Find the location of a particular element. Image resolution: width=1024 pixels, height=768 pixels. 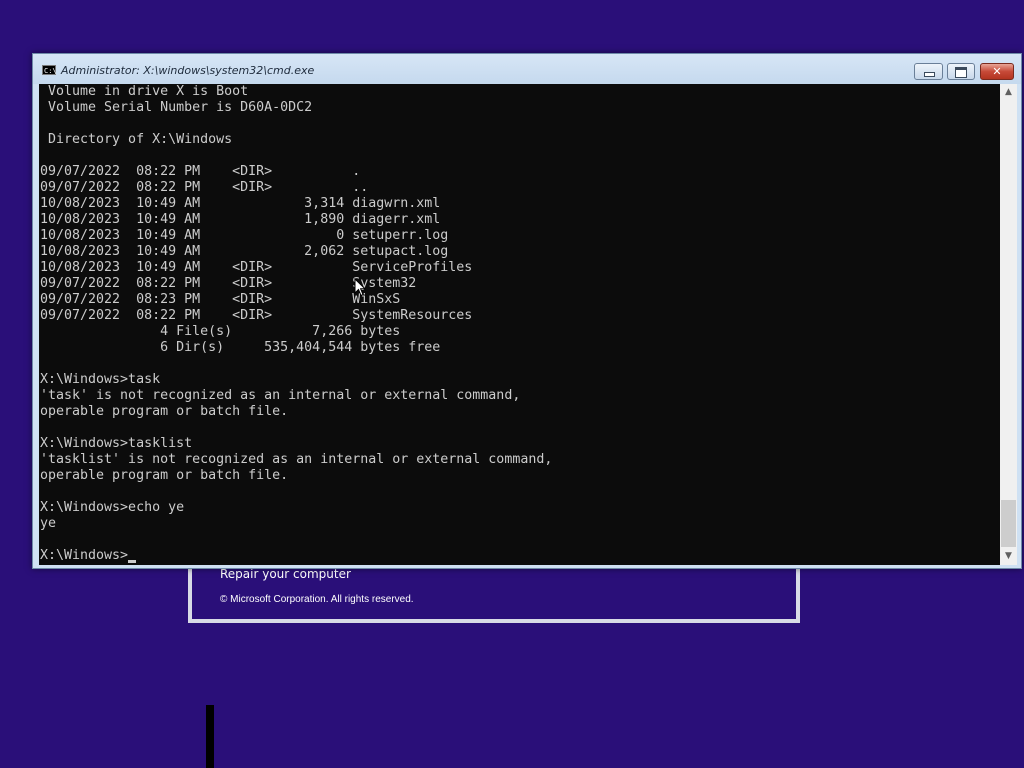

console-line: Volume Serial Number is D60A-0DC2 is located at coordinates (176, 107).